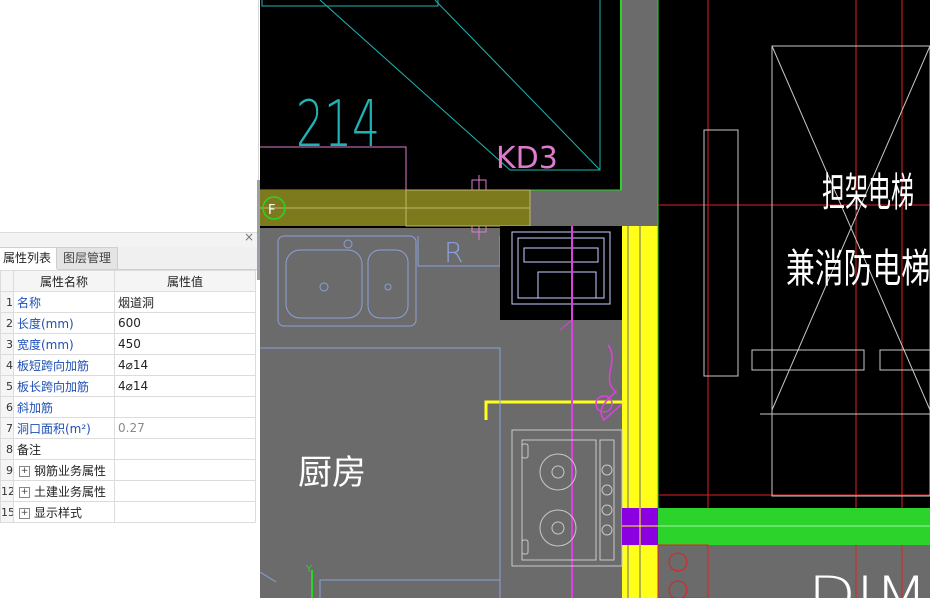 The image size is (930, 598). What do you see at coordinates (858, 269) in the screenshot?
I see `fire-elevator-label: 兼消防电梯` at bounding box center [858, 269].